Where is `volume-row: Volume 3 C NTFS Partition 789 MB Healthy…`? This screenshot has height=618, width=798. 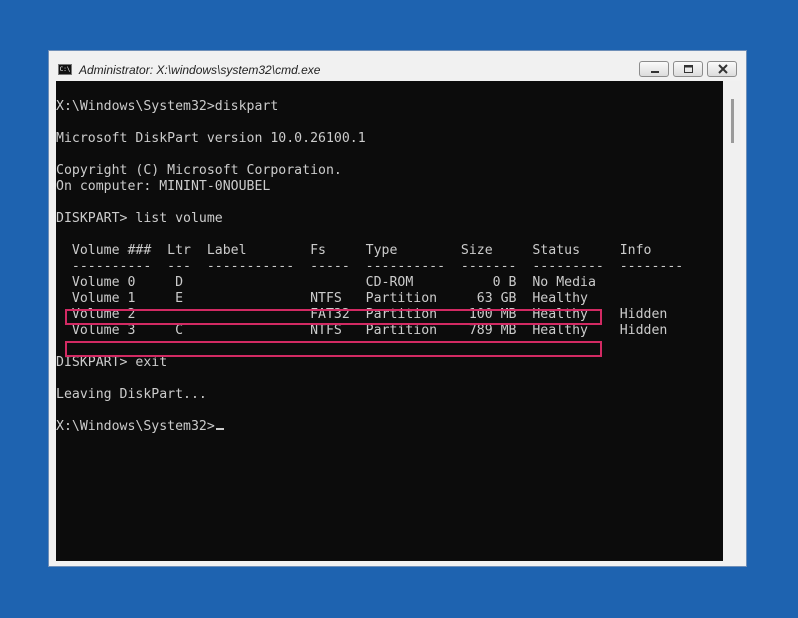
volume-row: Volume 3 C NTFS Partition 789 MB Healthy… is located at coordinates (362, 330).